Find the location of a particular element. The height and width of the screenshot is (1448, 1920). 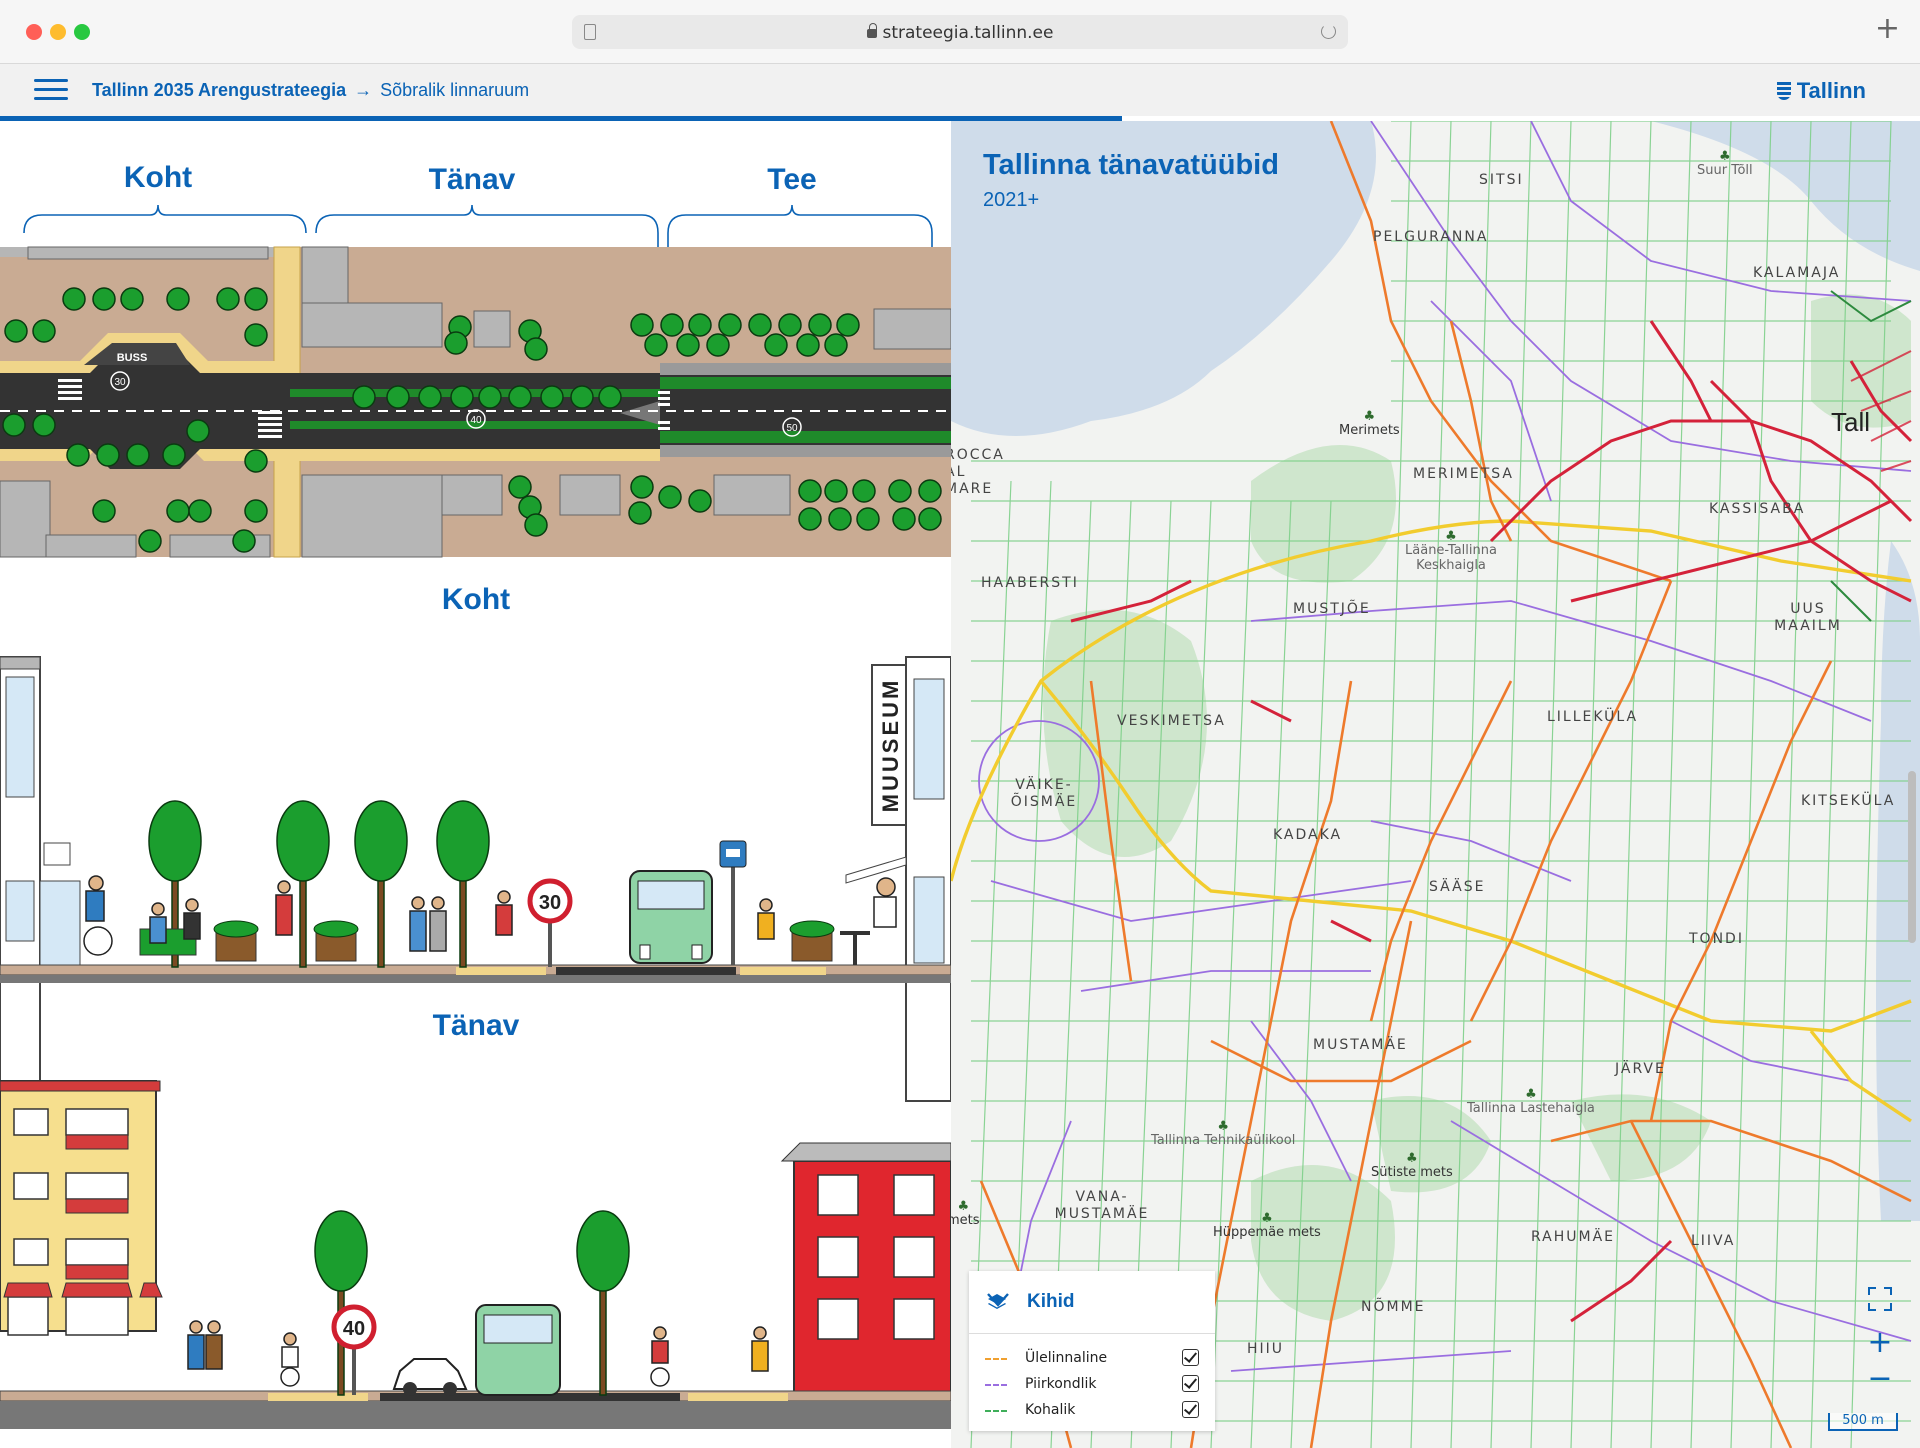

layer-checkbox-piirkondlik is located at coordinates (1190, 1383).